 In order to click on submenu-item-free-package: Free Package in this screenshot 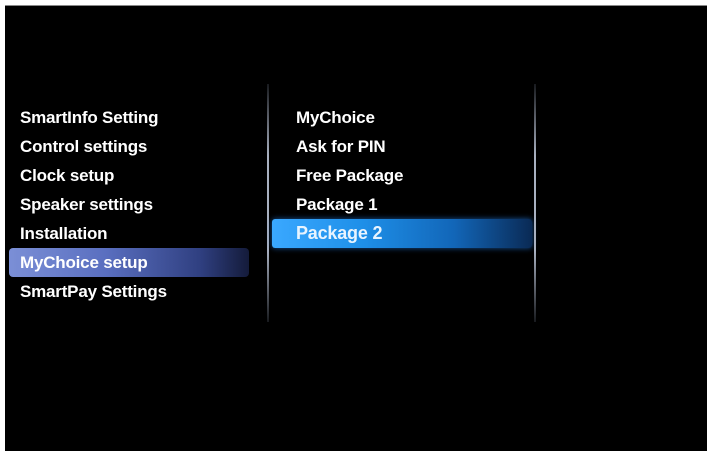, I will do `click(402, 175)`.